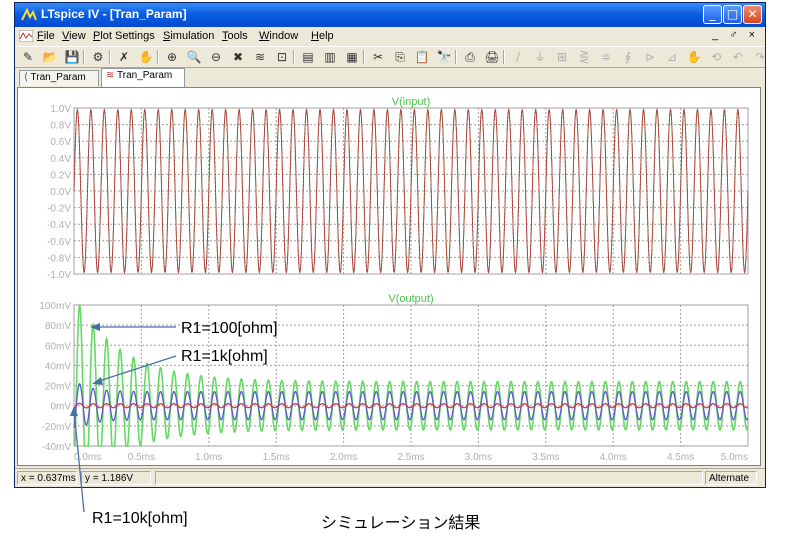  What do you see at coordinates (352, 57) in the screenshot?
I see `tile-vertical-icon: ▦` at bounding box center [352, 57].